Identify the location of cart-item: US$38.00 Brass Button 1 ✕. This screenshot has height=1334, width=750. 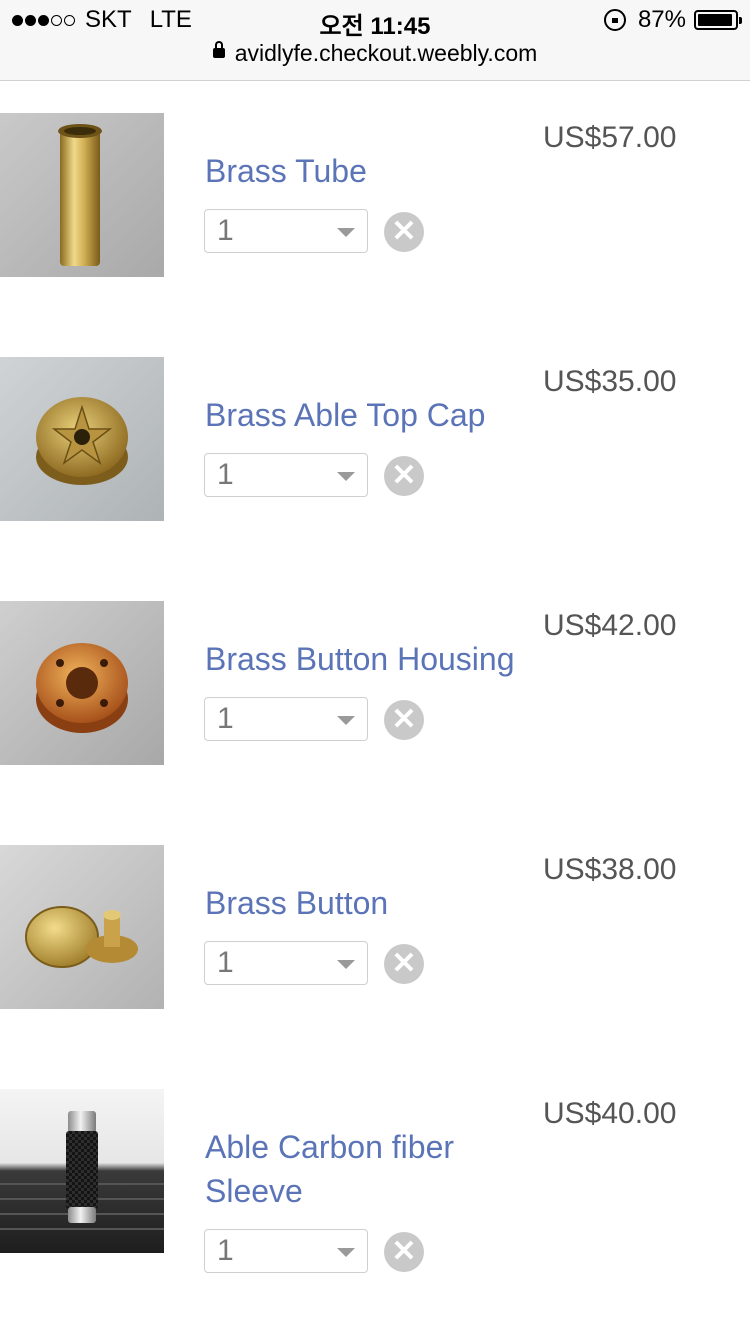
(375, 945).